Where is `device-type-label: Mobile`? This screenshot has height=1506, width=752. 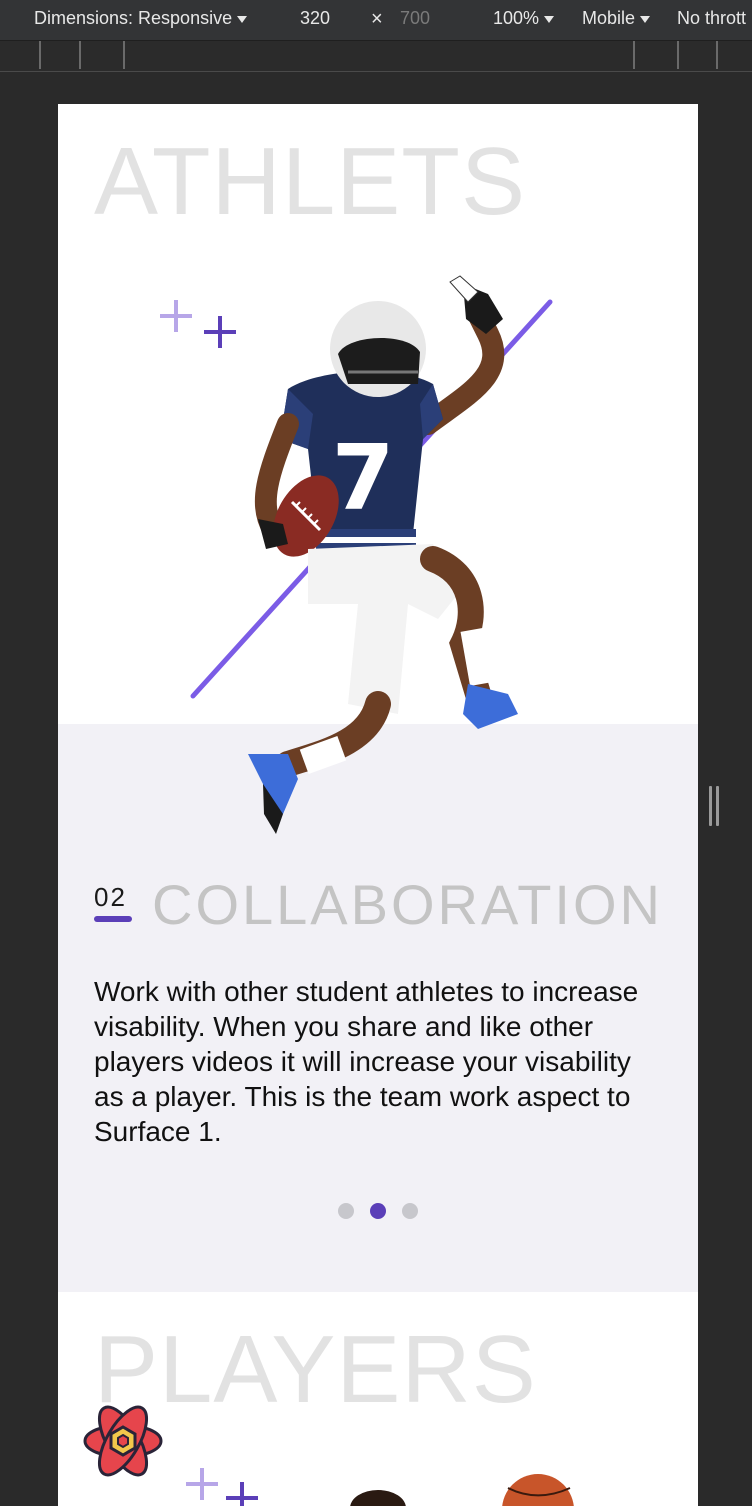
device-type-label: Mobile is located at coordinates (609, 18).